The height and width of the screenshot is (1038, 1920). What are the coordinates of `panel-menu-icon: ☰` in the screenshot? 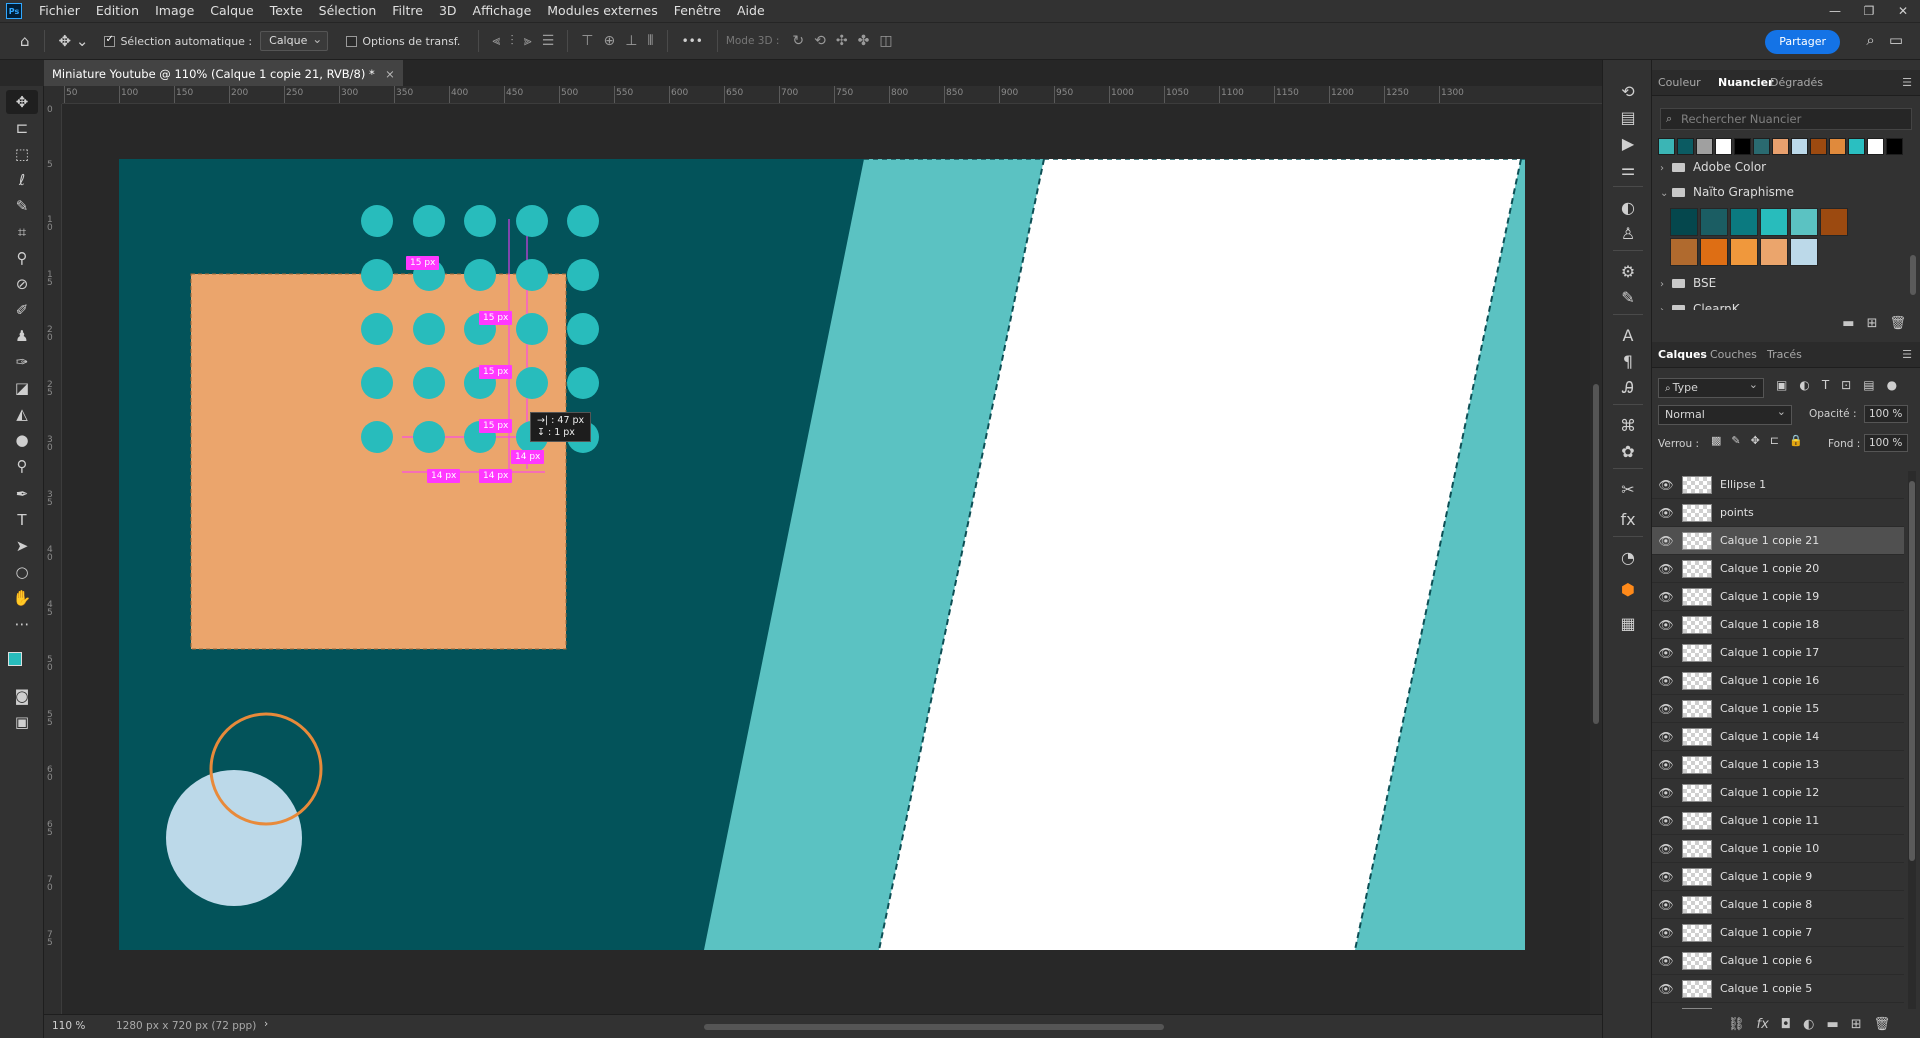 It's located at (1907, 83).